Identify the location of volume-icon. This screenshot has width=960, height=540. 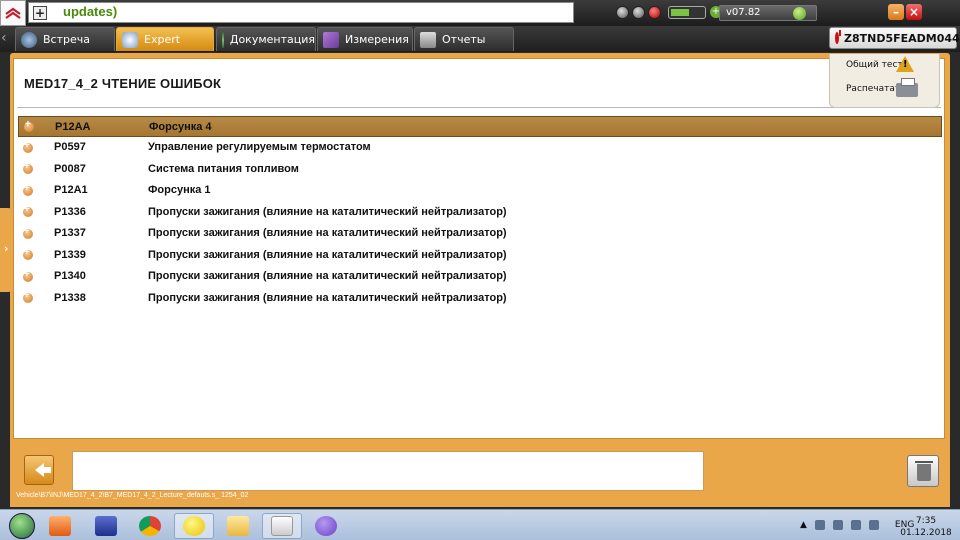
(873, 525).